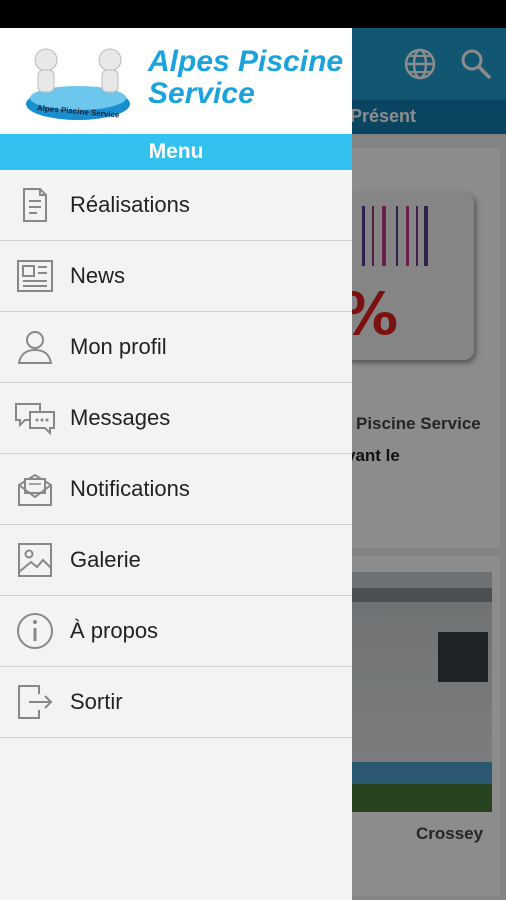 Image resolution: width=506 pixels, height=900 pixels. What do you see at coordinates (176, 418) in the screenshot?
I see `menu-item-messages: Messages` at bounding box center [176, 418].